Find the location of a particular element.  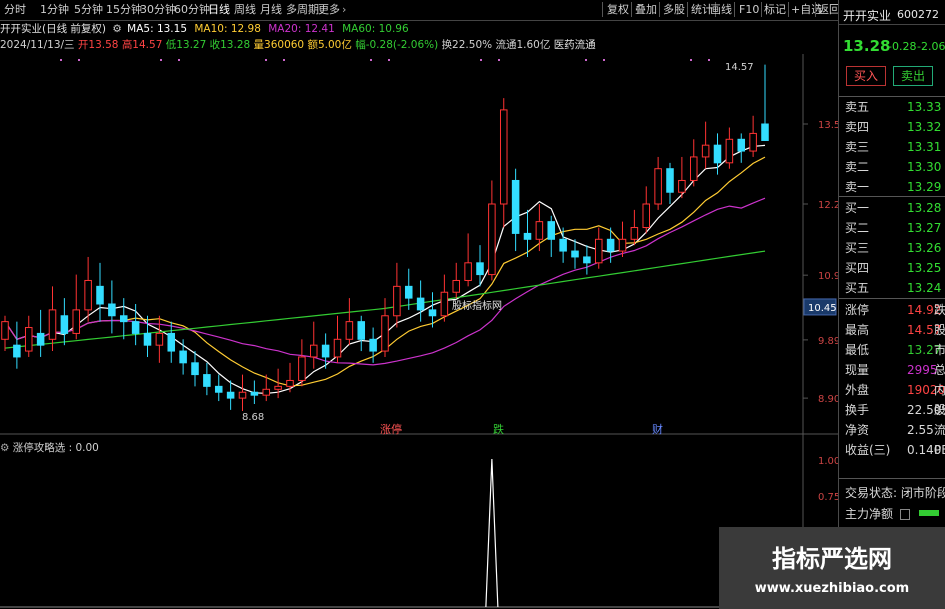

quote-label: 最低 is located at coordinates (857, 350).